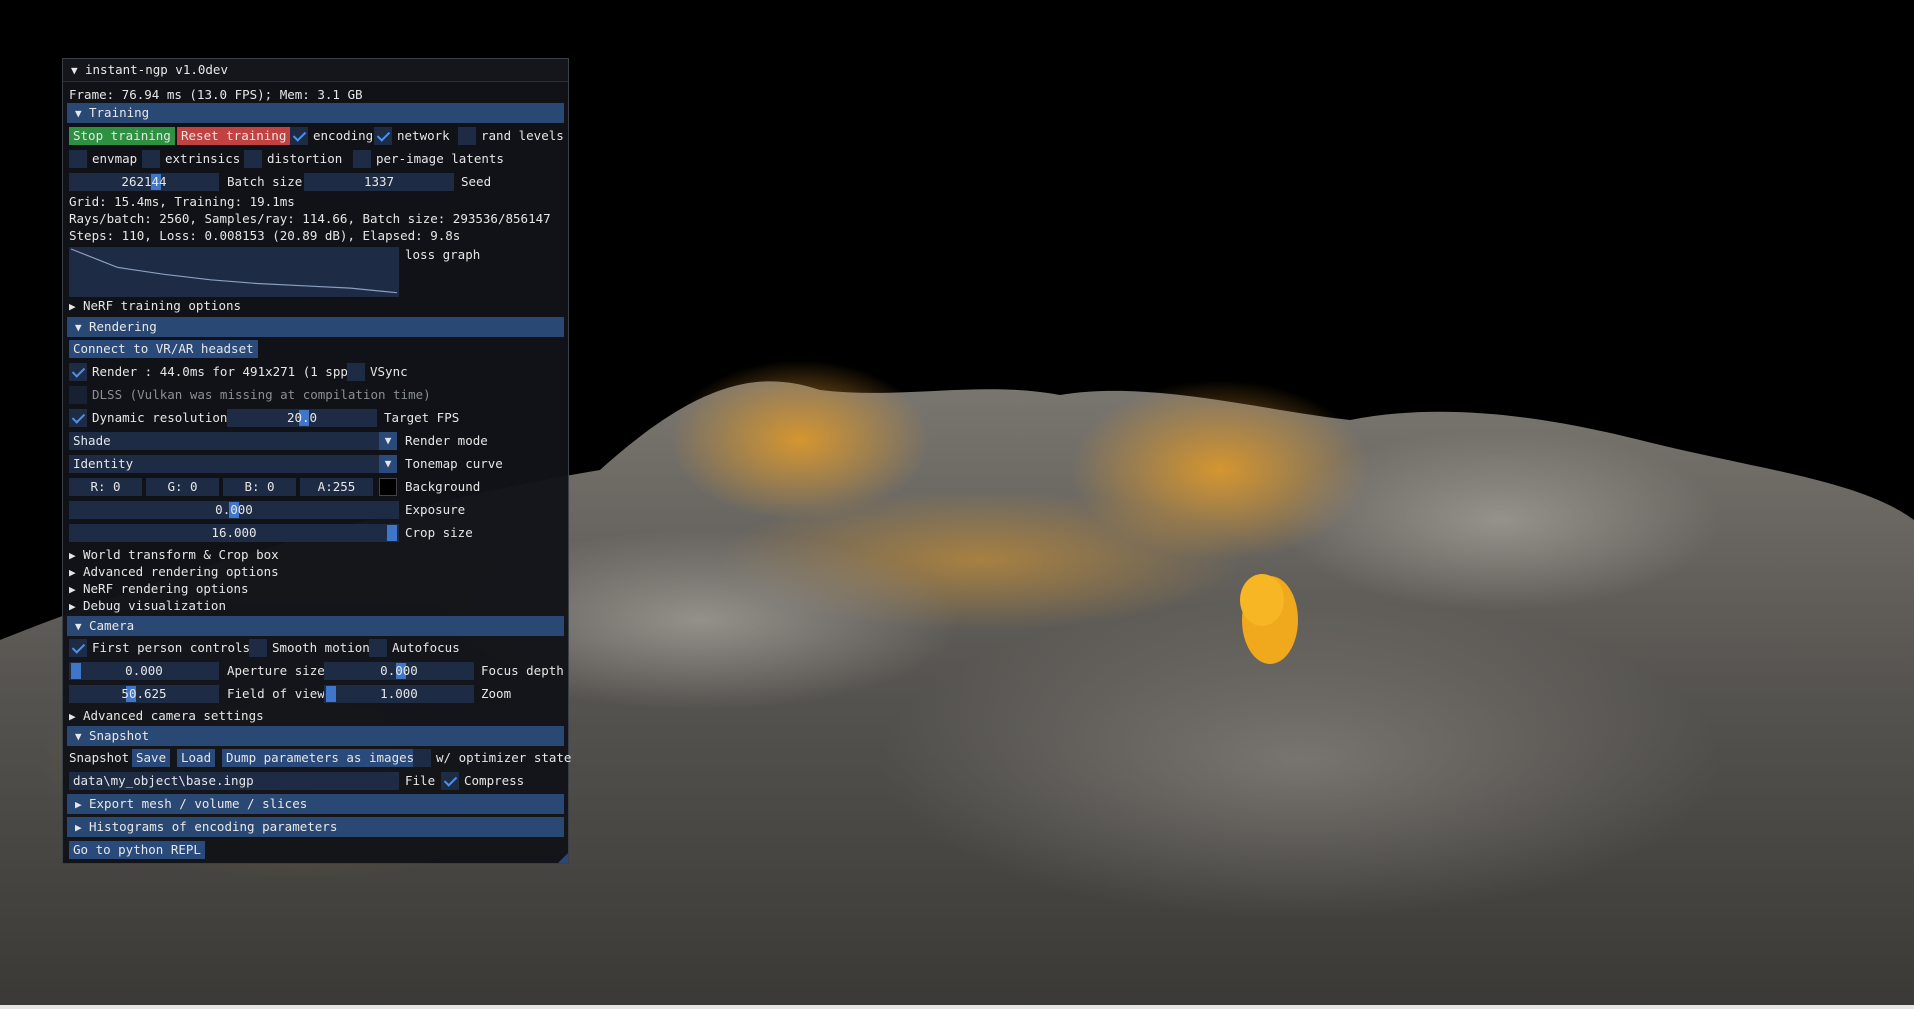 The width and height of the screenshot is (1914, 1009). What do you see at coordinates (331, 694) in the screenshot?
I see `zoom-grab` at bounding box center [331, 694].